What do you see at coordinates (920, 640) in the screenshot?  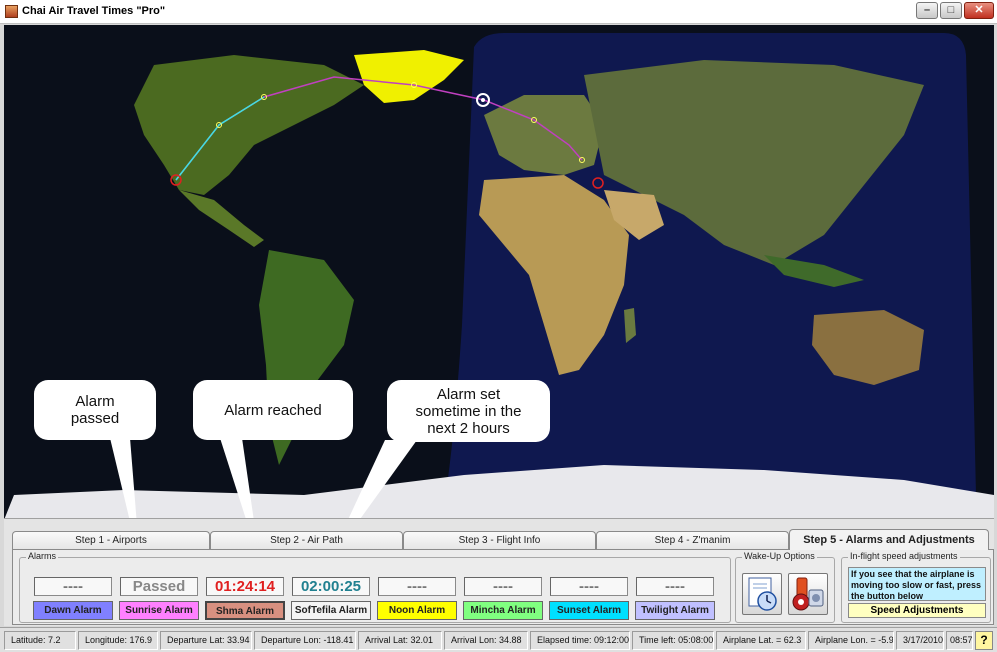 I see `status-date: 3/17/2010` at bounding box center [920, 640].